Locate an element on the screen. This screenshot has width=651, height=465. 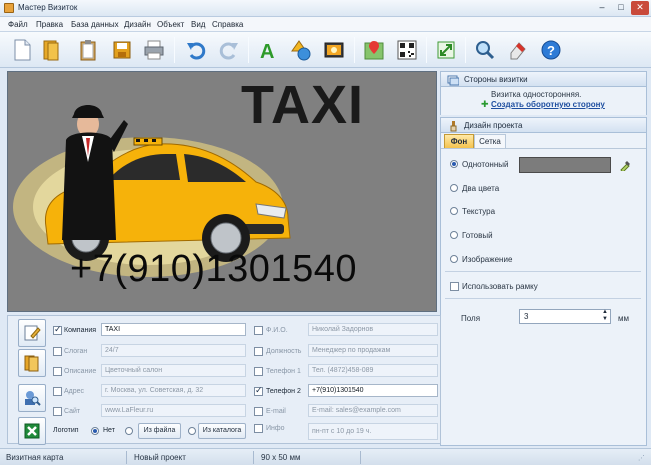
logo-none-radio is located at coordinates (95, 431).